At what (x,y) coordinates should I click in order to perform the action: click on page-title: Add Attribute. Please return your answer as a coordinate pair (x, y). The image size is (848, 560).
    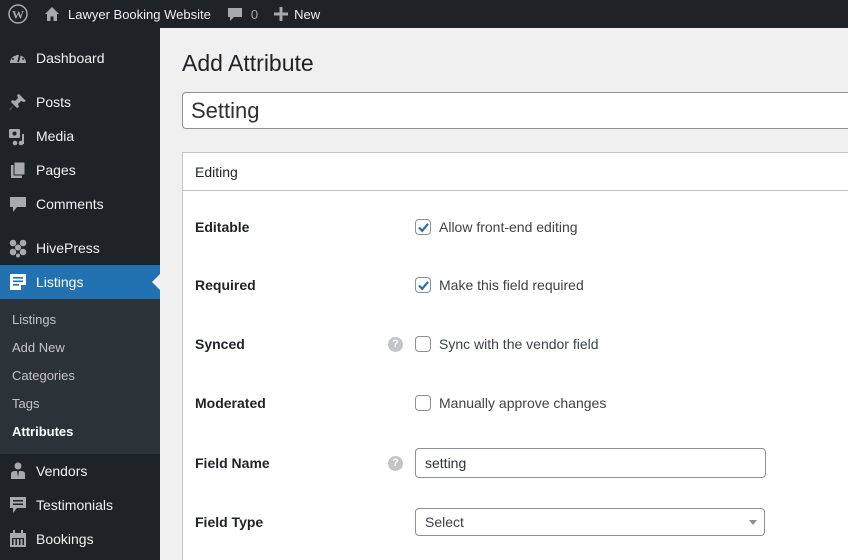
    Looking at the image, I should click on (248, 63).